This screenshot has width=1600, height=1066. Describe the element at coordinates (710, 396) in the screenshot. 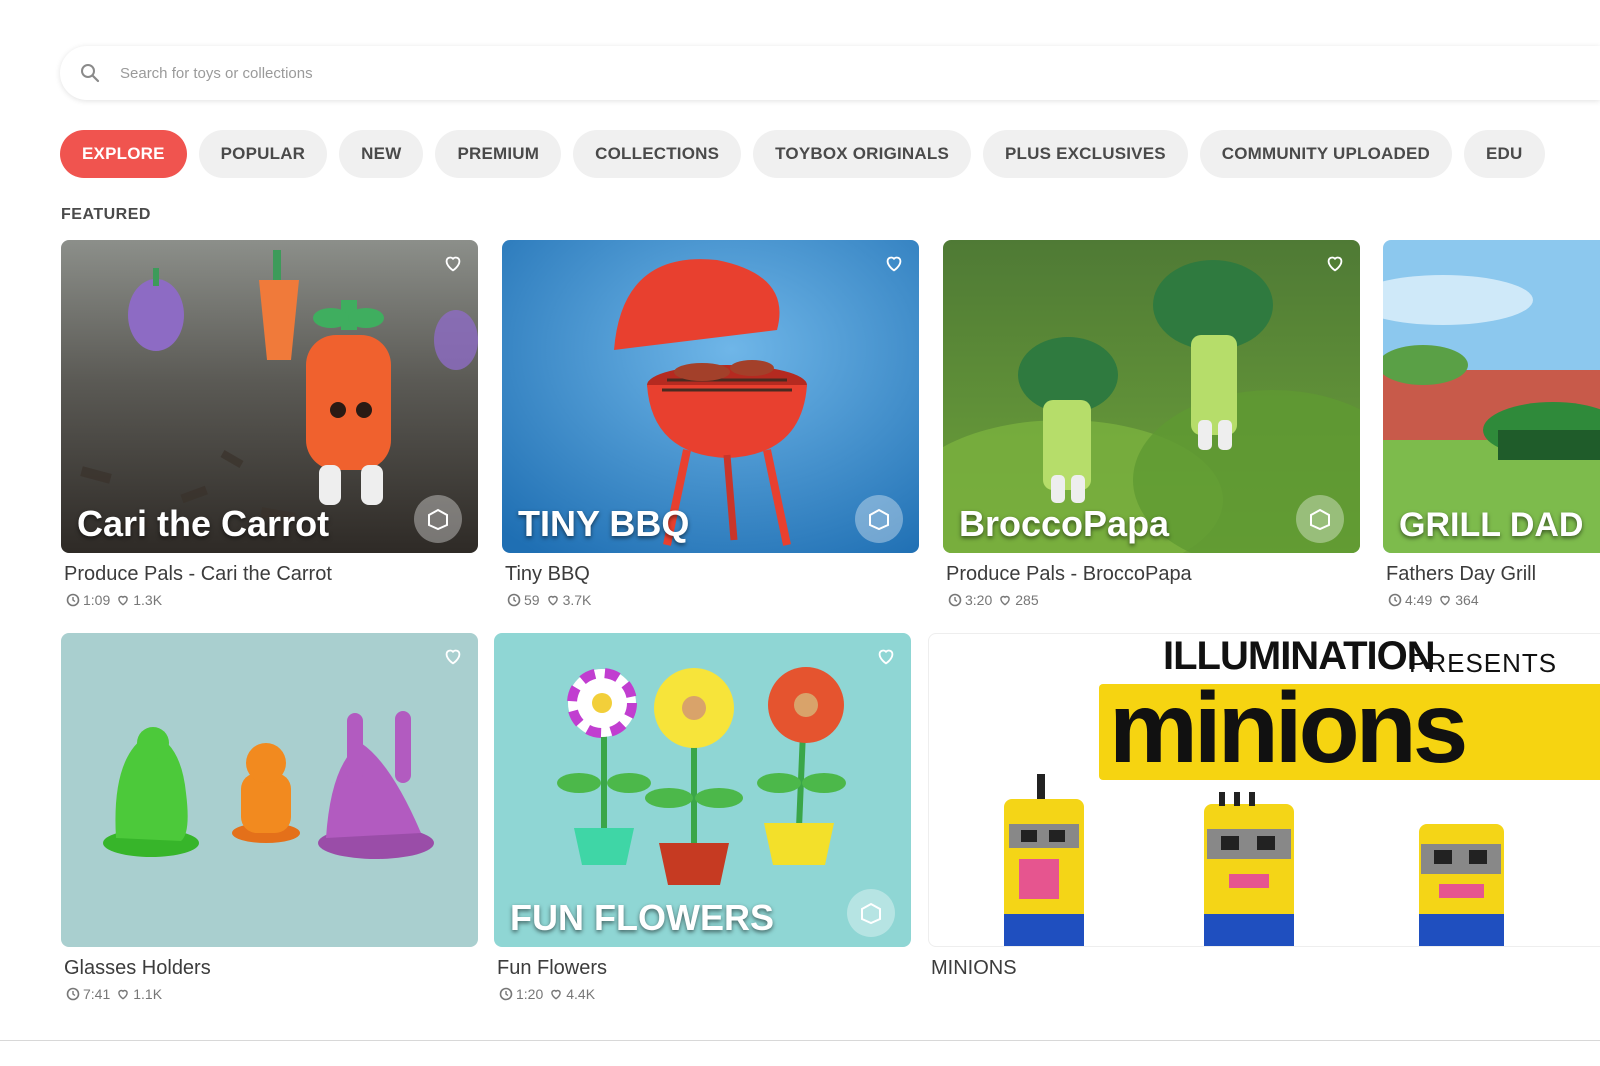

I see `toy-thumbnail: TINY BBQ` at that location.